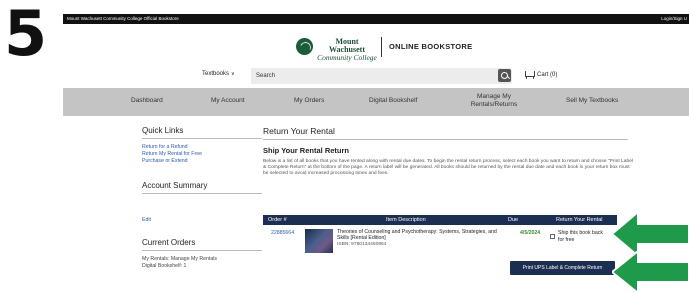 The width and height of the screenshot is (689, 293). Describe the element at coordinates (304, 46) in the screenshot. I see `college-logo-icon` at that location.